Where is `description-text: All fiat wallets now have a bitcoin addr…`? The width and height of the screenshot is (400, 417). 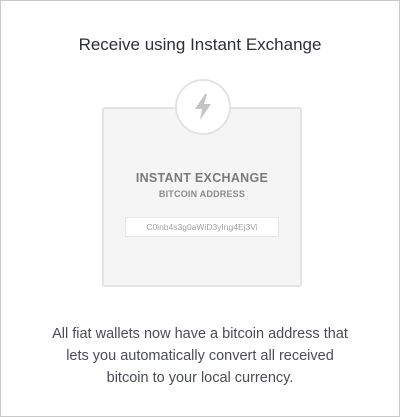
description-text: All fiat wallets now have a bitcoin addr… is located at coordinates (200, 356).